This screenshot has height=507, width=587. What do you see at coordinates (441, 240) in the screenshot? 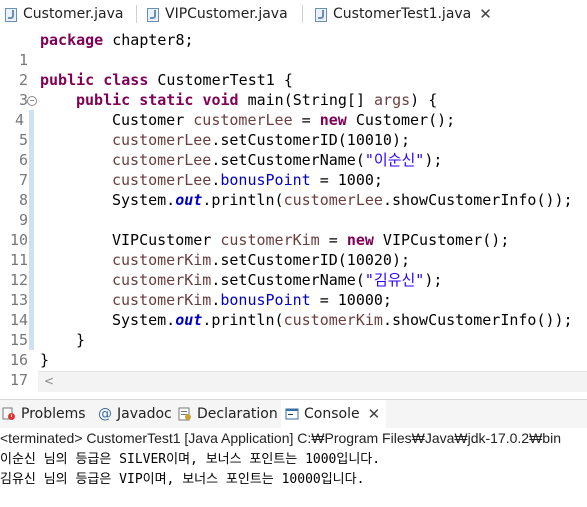
I see `code-text: VIPCustomer();` at bounding box center [441, 240].